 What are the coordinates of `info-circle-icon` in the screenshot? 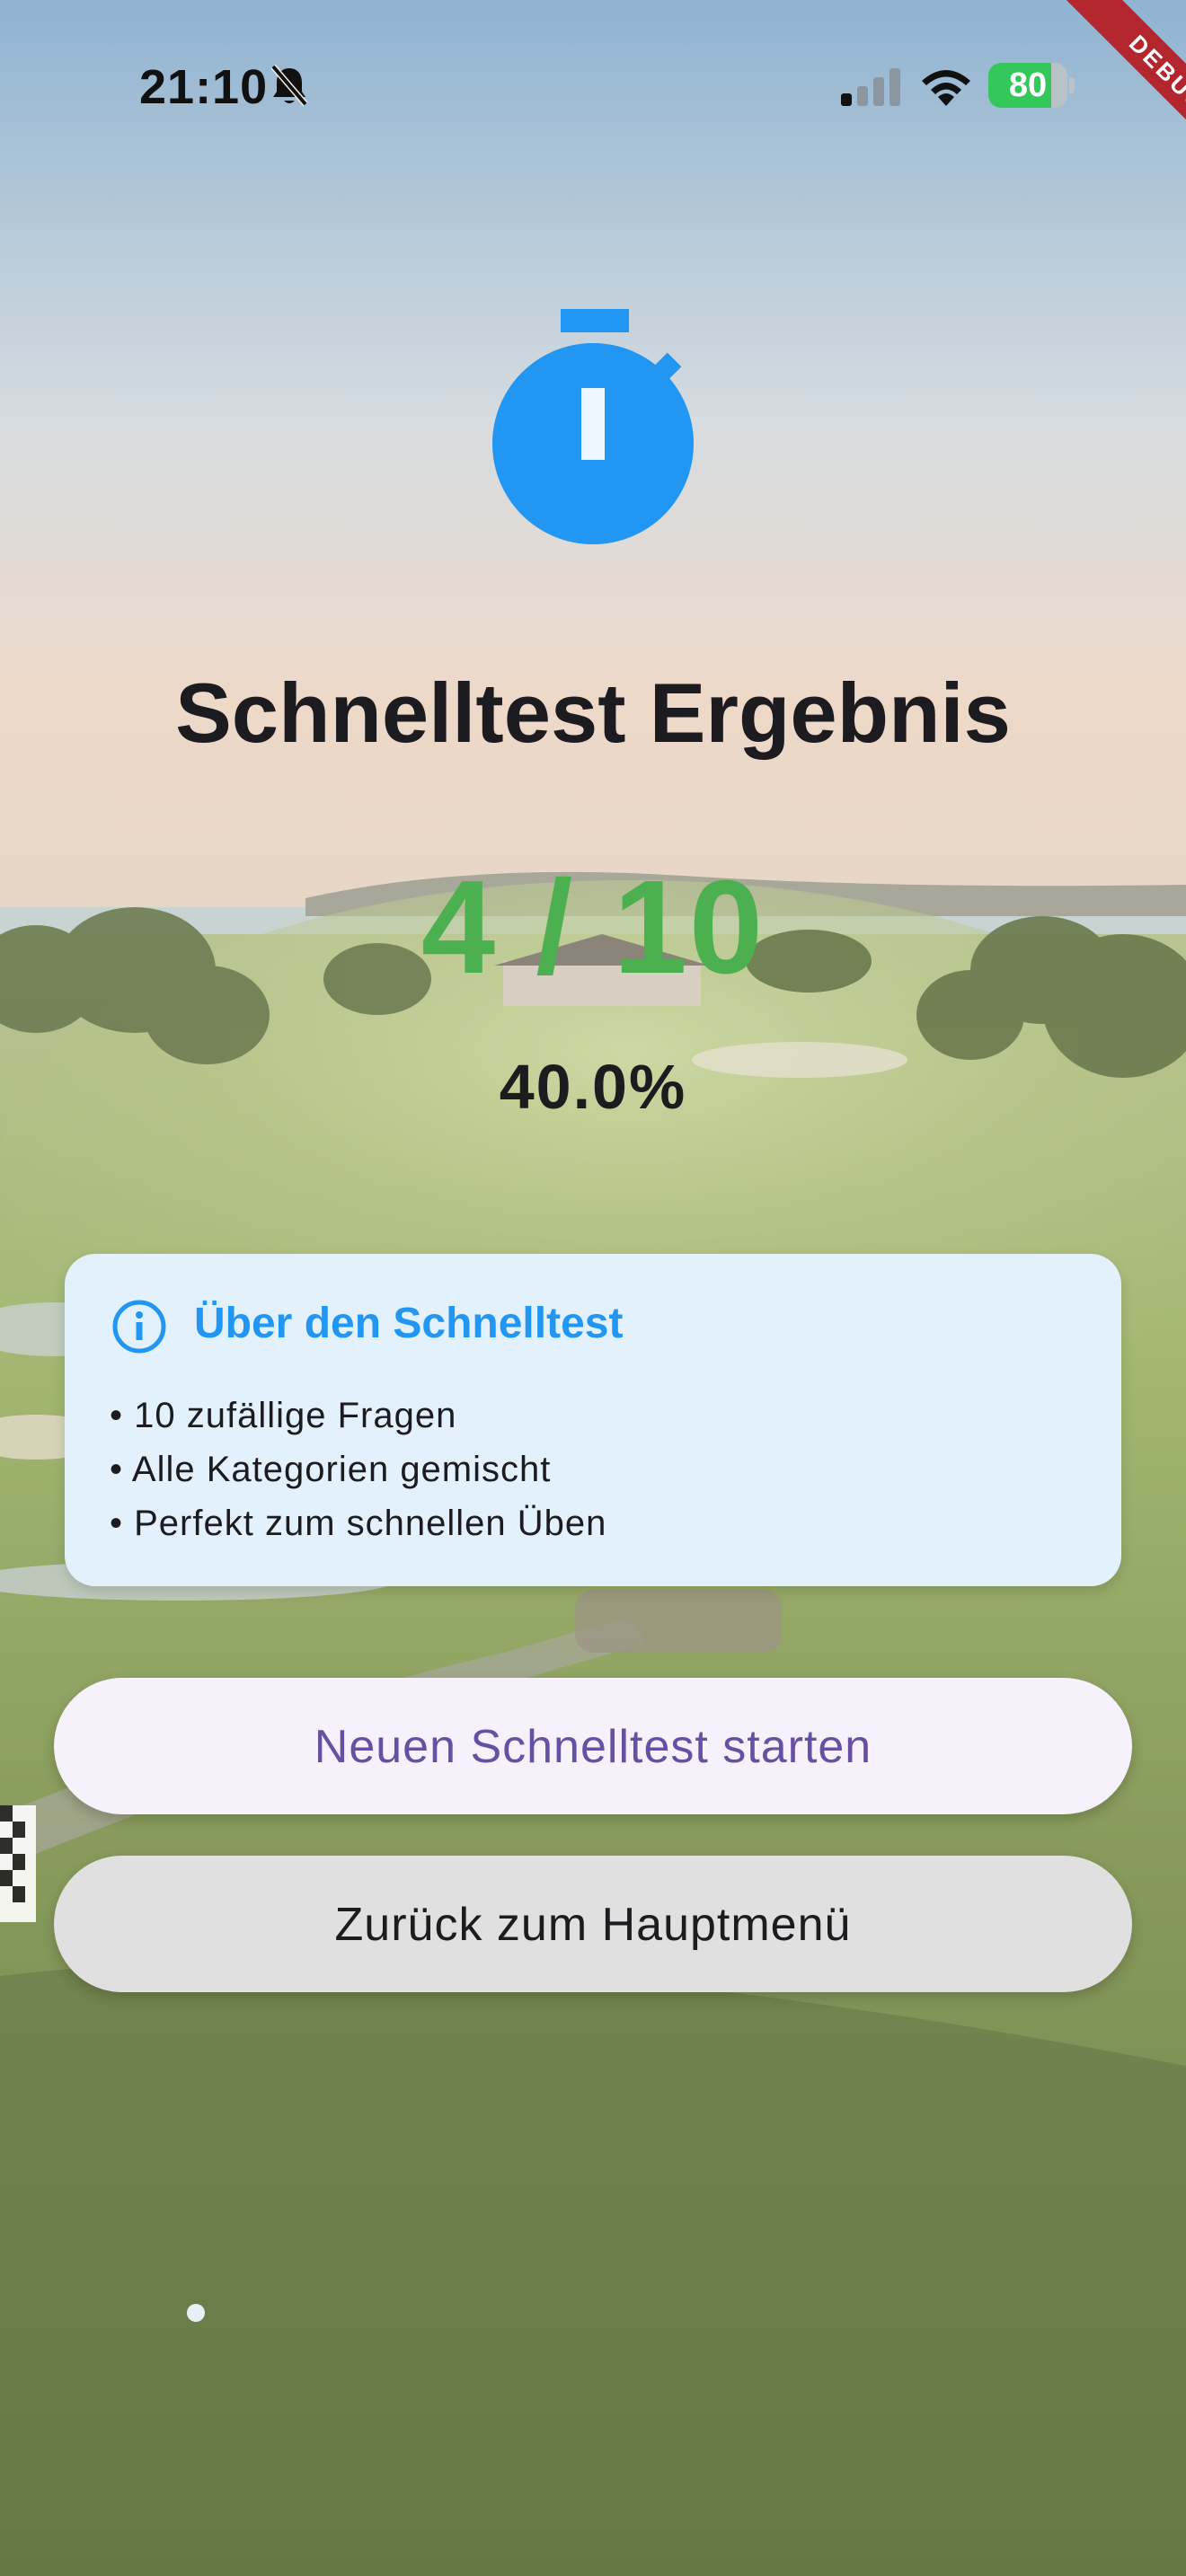 It's located at (139, 1327).